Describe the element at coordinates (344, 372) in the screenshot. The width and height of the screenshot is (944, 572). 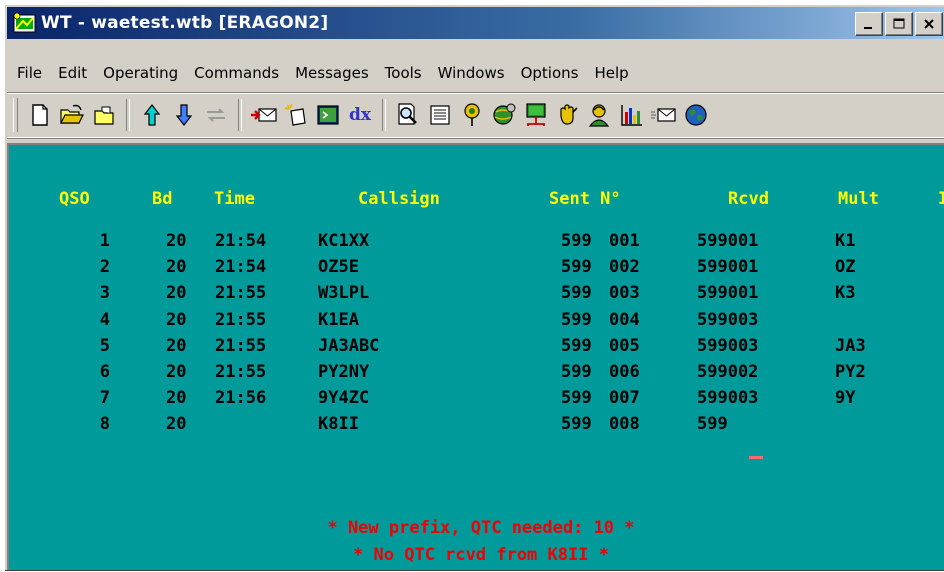
I see `callsign-cell: PY2NY` at that location.